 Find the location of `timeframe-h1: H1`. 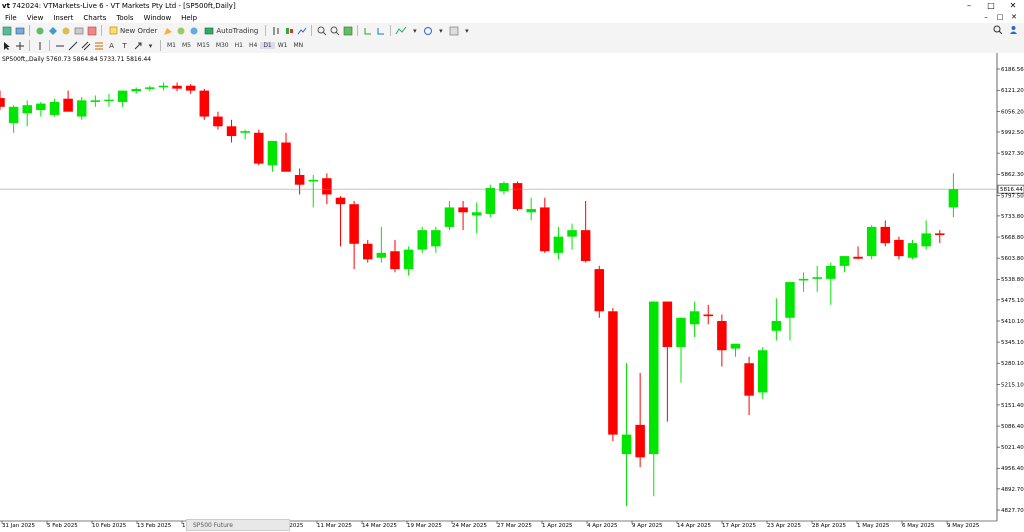

timeframe-h1: H1 is located at coordinates (239, 45).